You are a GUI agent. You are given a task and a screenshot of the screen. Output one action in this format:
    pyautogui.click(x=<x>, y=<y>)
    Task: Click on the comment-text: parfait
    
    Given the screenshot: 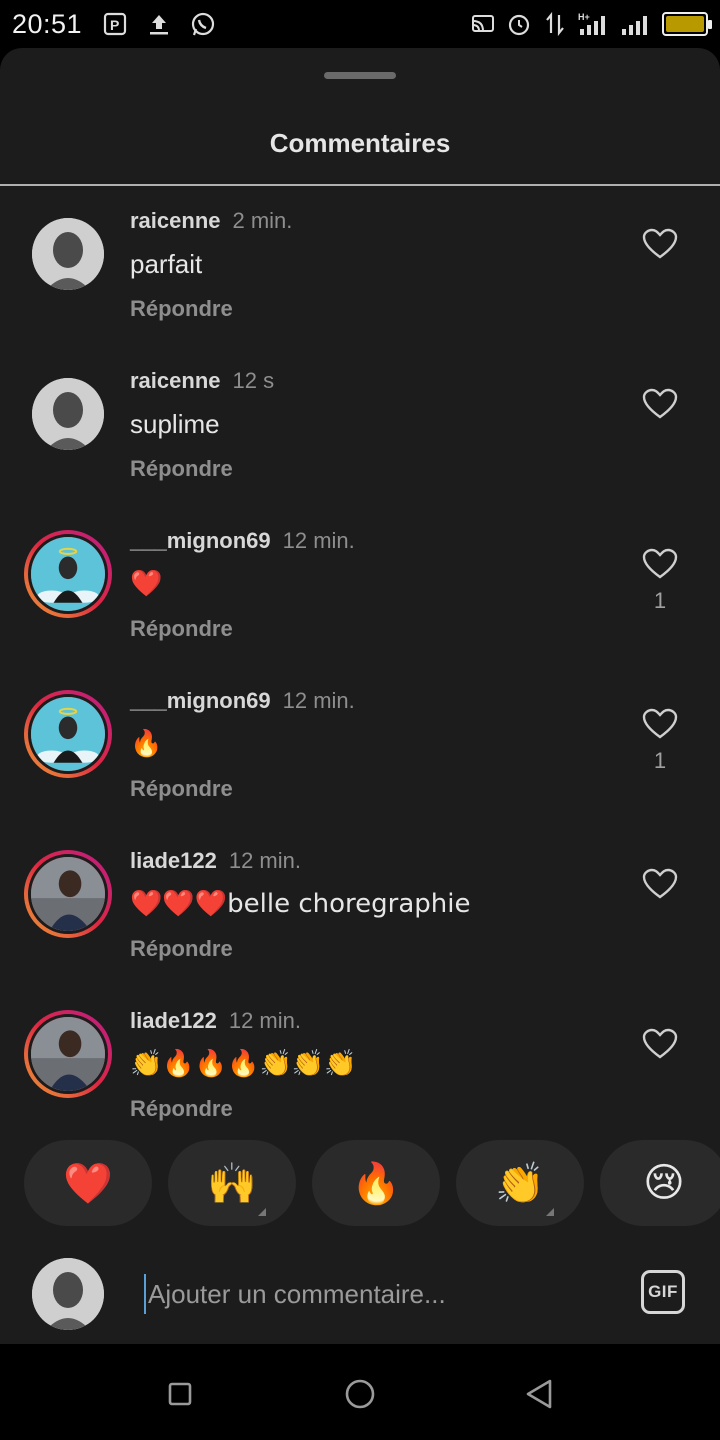 What is the action you would take?
    pyautogui.click(x=166, y=264)
    